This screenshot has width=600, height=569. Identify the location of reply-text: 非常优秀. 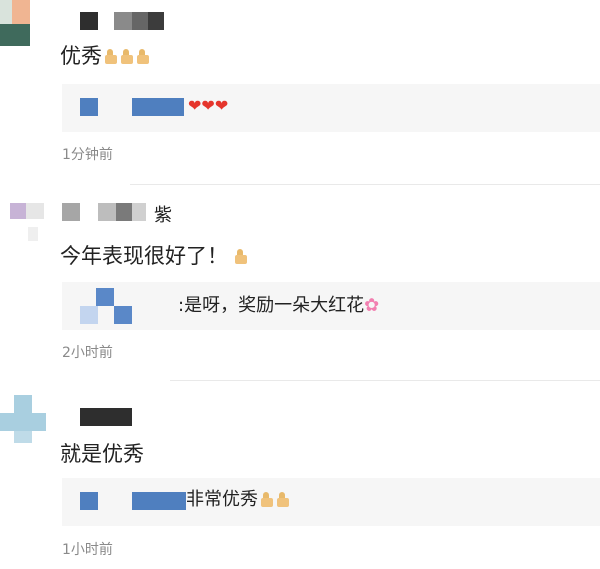
(238, 500).